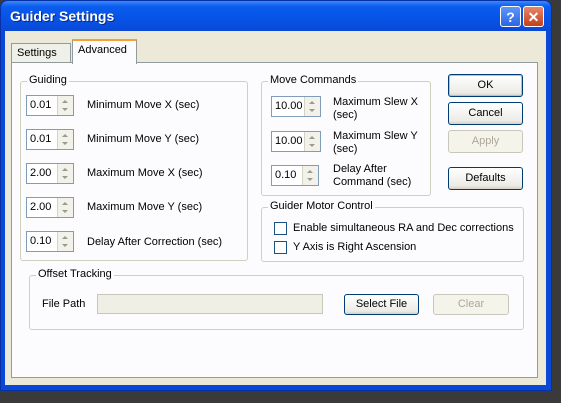 The height and width of the screenshot is (403, 561). I want to click on delay-after-command-spinner: 0.10, so click(295, 175).